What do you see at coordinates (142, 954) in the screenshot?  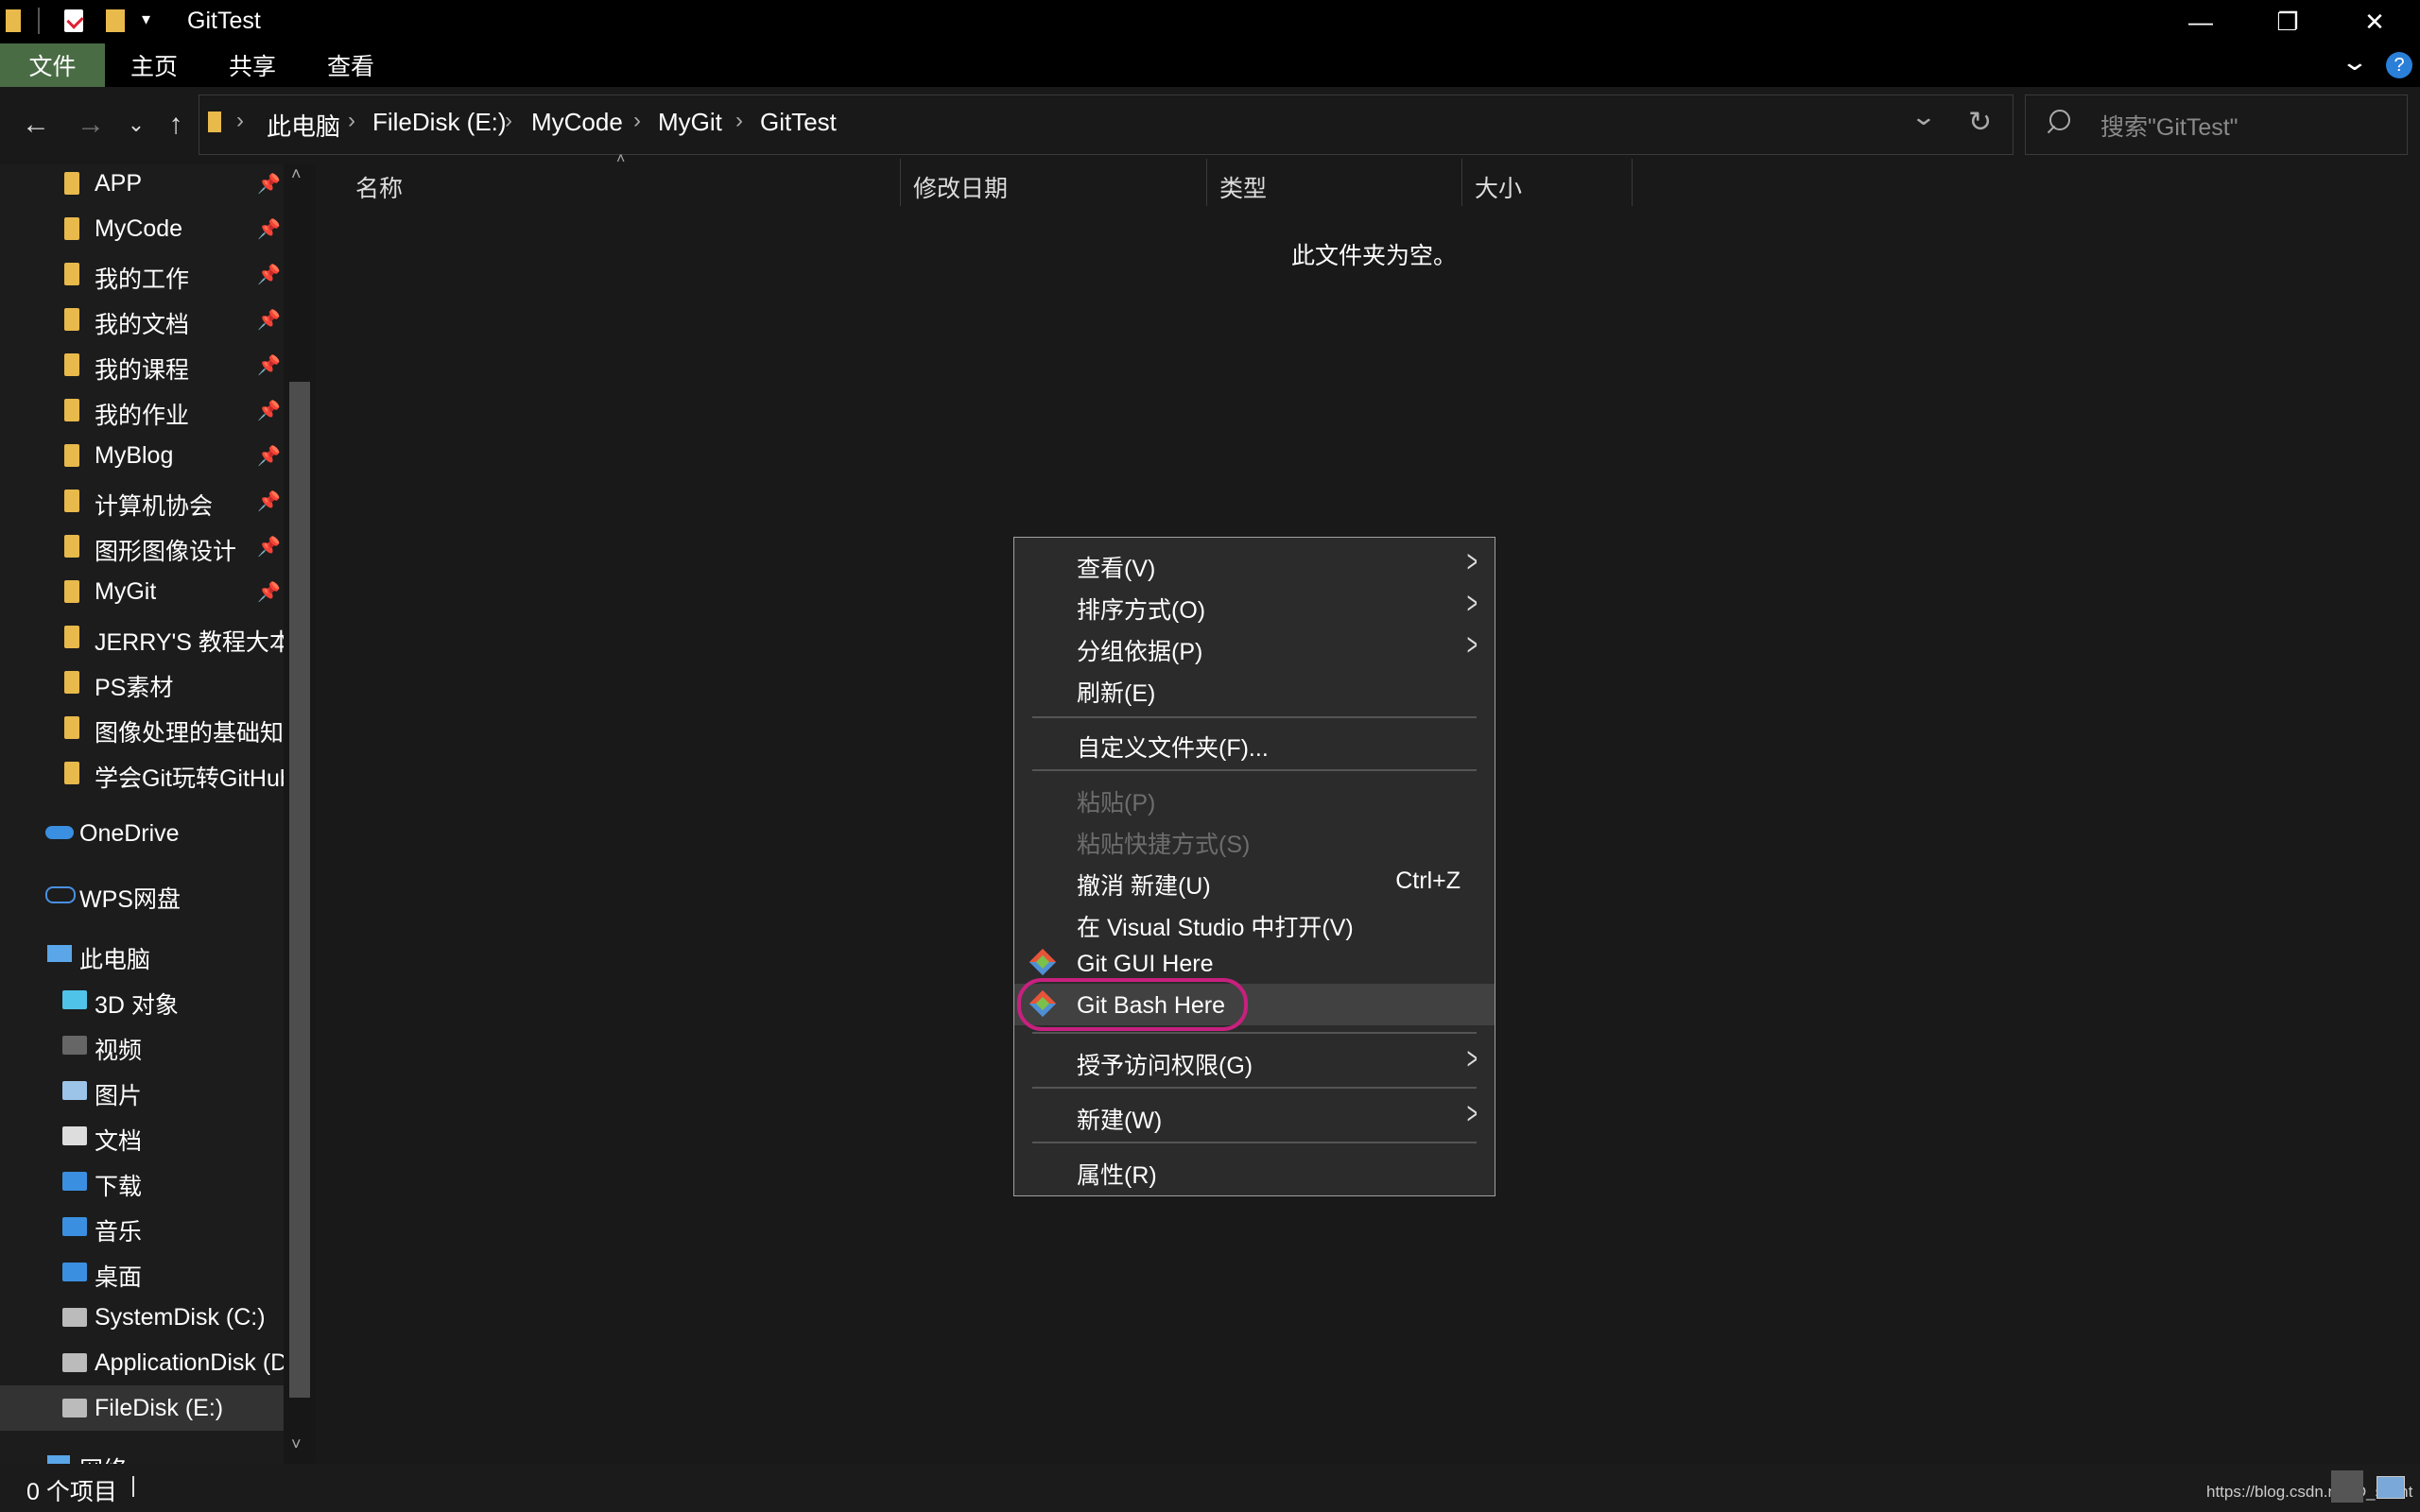 I see `sidebar-item-this-pc: 此电脑` at bounding box center [142, 954].